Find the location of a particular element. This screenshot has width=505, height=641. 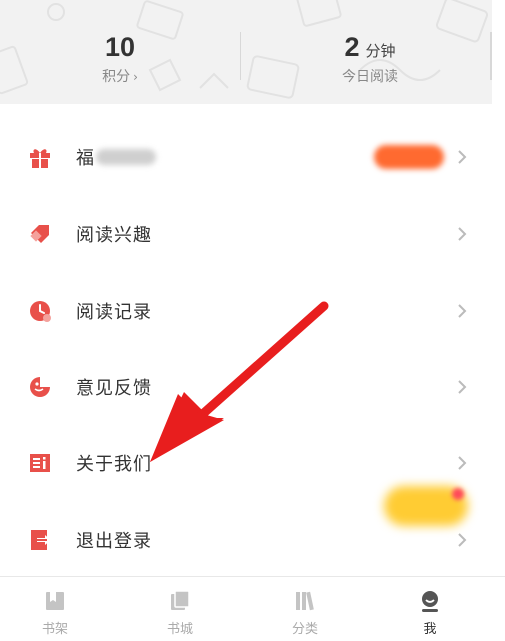

menu-item-label: 阅读记录 is located at coordinates (114, 312).